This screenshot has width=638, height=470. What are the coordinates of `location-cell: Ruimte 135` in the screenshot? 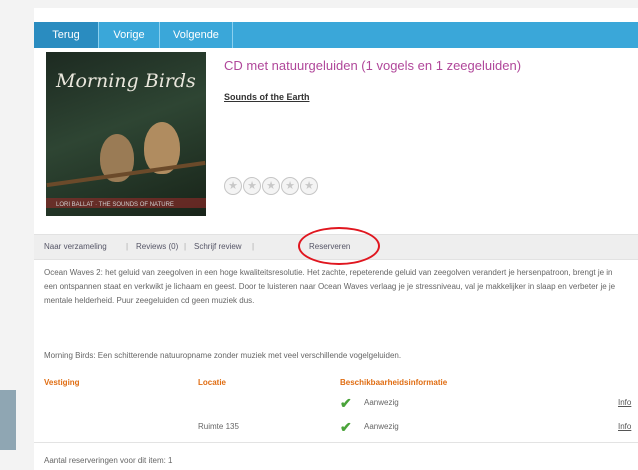 It's located at (218, 426).